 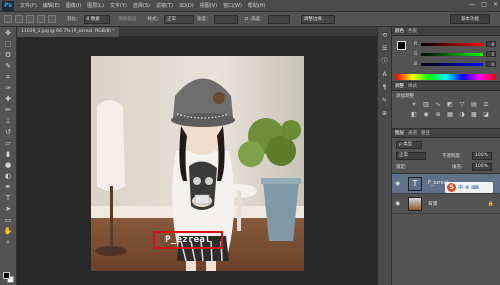 What do you see at coordinates (232, 5) in the screenshot?
I see `menu-window: 窗口(W)` at bounding box center [232, 5].